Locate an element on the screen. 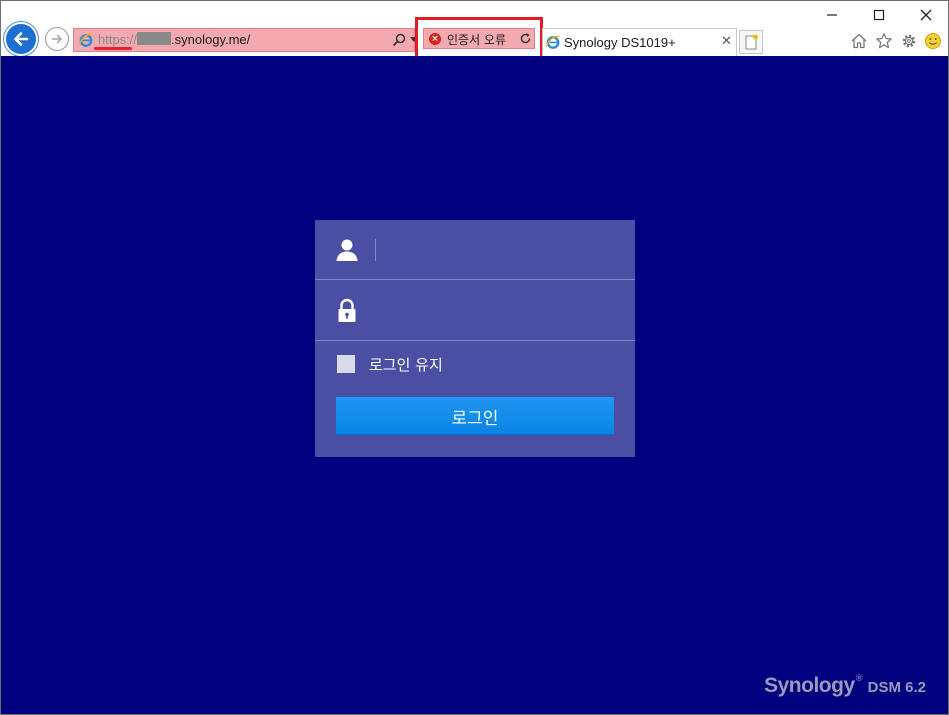  remember-me: 로그인 유지 is located at coordinates (390, 364).